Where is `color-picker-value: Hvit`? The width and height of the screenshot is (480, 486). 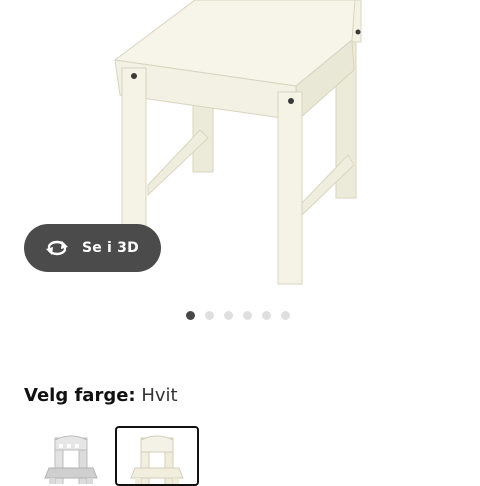 color-picker-value: Hvit is located at coordinates (159, 395).